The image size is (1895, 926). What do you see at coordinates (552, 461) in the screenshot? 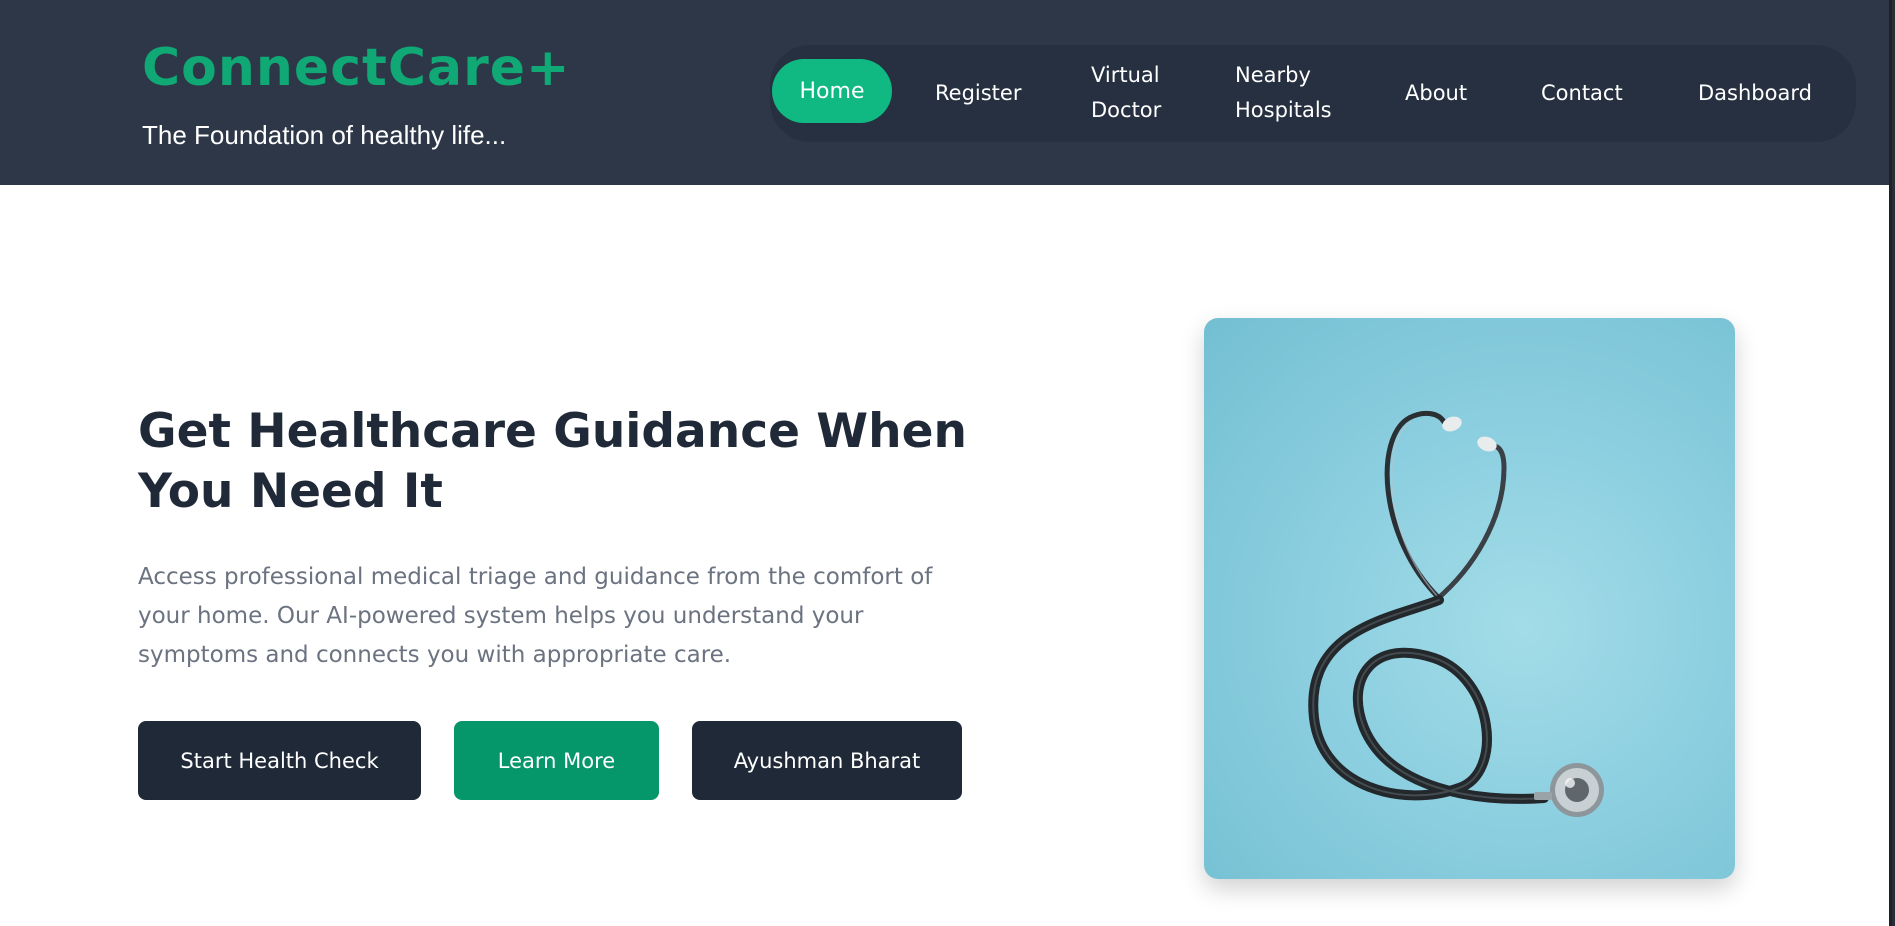
I see `hero-title: Get Healthcare Guidance When You Need It` at bounding box center [552, 461].